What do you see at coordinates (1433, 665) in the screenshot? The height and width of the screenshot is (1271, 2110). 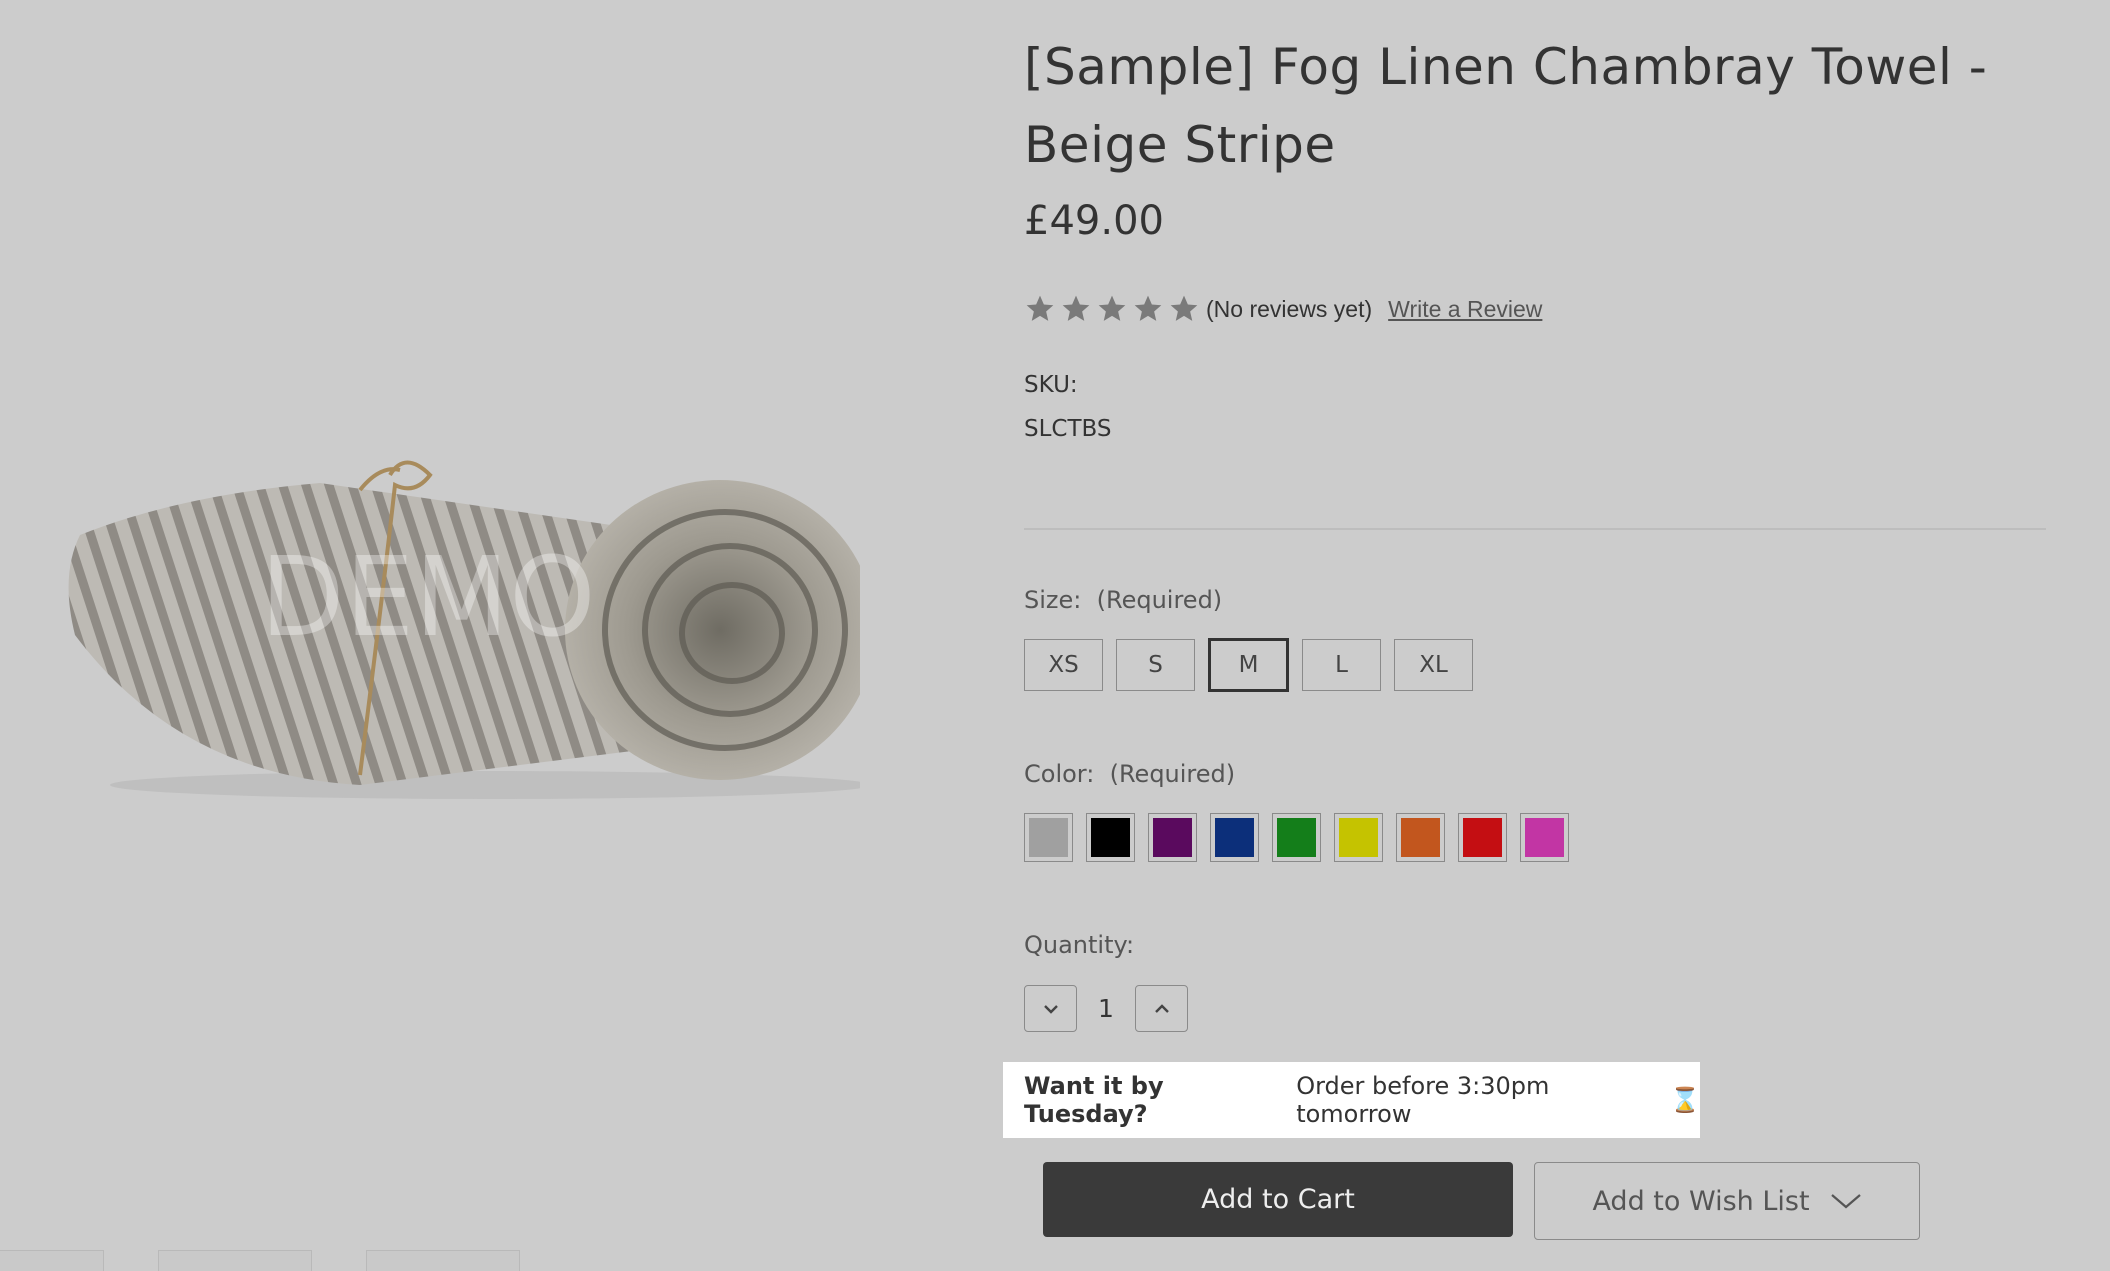 I see `size-option-xl: XL` at bounding box center [1433, 665].